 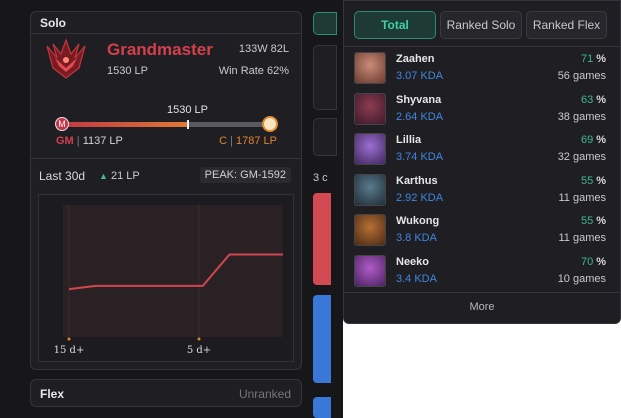 I want to click on champion-name: Shyvana, so click(x=419, y=99).